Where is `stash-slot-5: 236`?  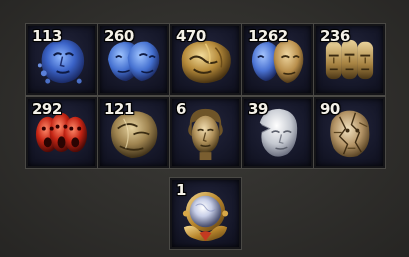 stash-slot-5: 236 is located at coordinates (349, 59).